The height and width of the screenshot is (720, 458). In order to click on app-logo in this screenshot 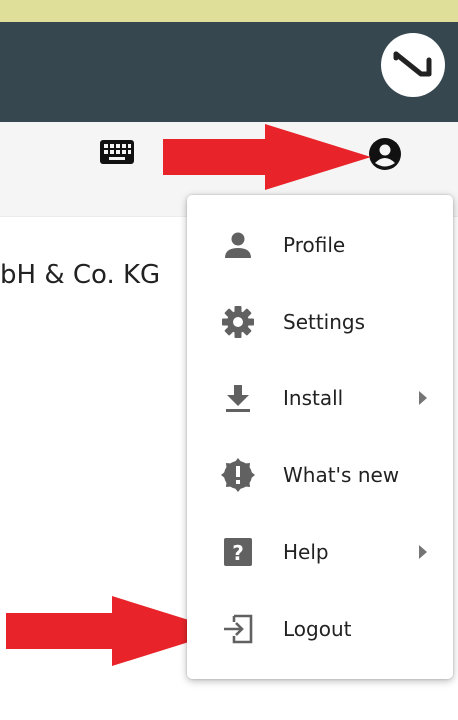, I will do `click(413, 65)`.